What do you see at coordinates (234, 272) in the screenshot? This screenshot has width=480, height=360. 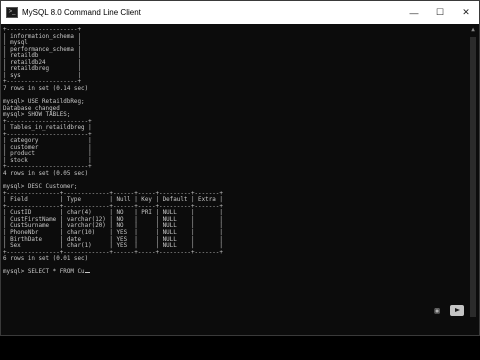 I see `terminal-line: mysql> SELECT * FROM Cu` at bounding box center [234, 272].